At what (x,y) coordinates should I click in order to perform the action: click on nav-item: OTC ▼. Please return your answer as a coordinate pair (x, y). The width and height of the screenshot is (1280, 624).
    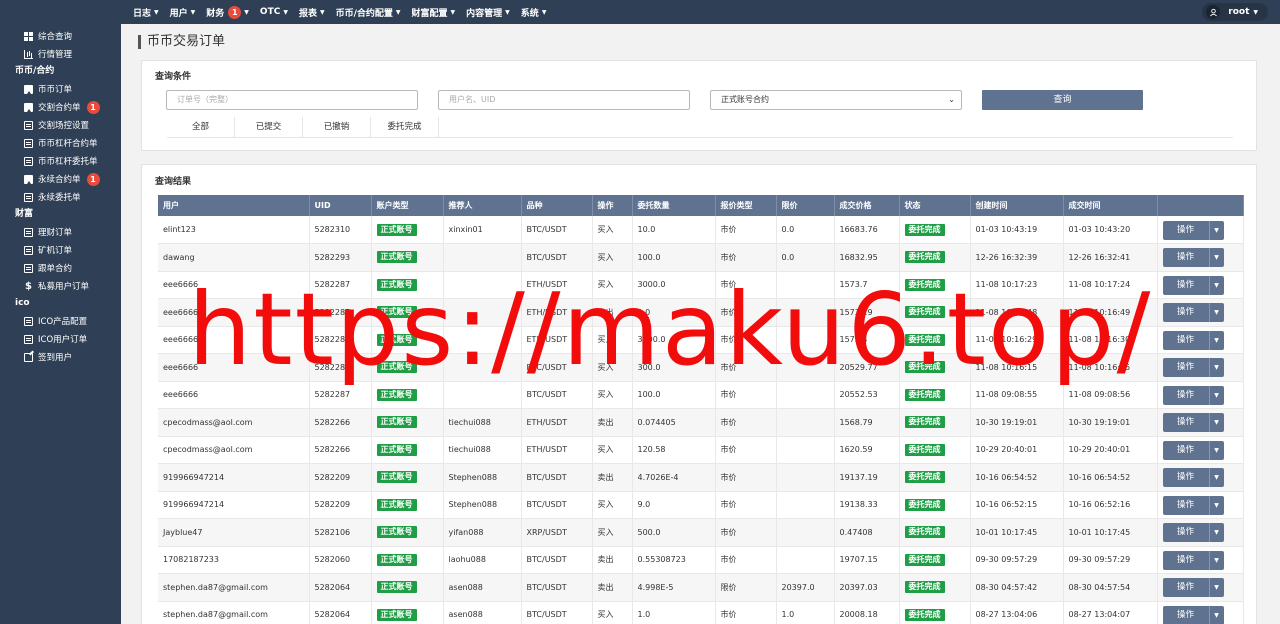
    Looking at the image, I should click on (274, 12).